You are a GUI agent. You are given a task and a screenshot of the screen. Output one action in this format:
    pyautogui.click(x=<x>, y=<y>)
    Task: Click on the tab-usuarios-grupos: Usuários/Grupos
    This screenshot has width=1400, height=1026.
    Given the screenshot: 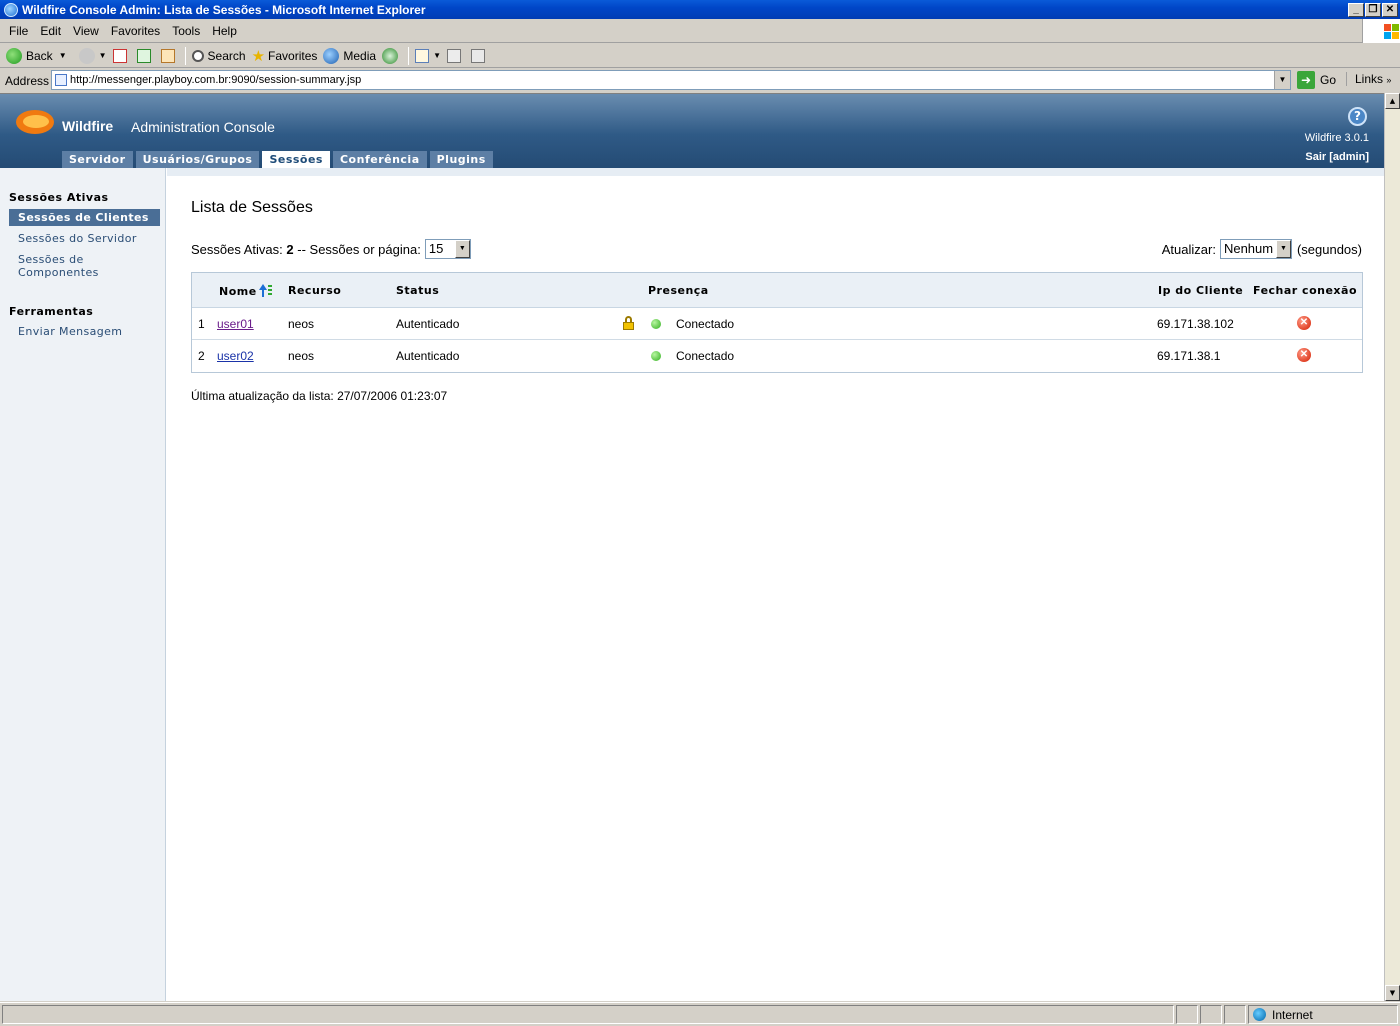 What is the action you would take?
    pyautogui.click(x=197, y=159)
    